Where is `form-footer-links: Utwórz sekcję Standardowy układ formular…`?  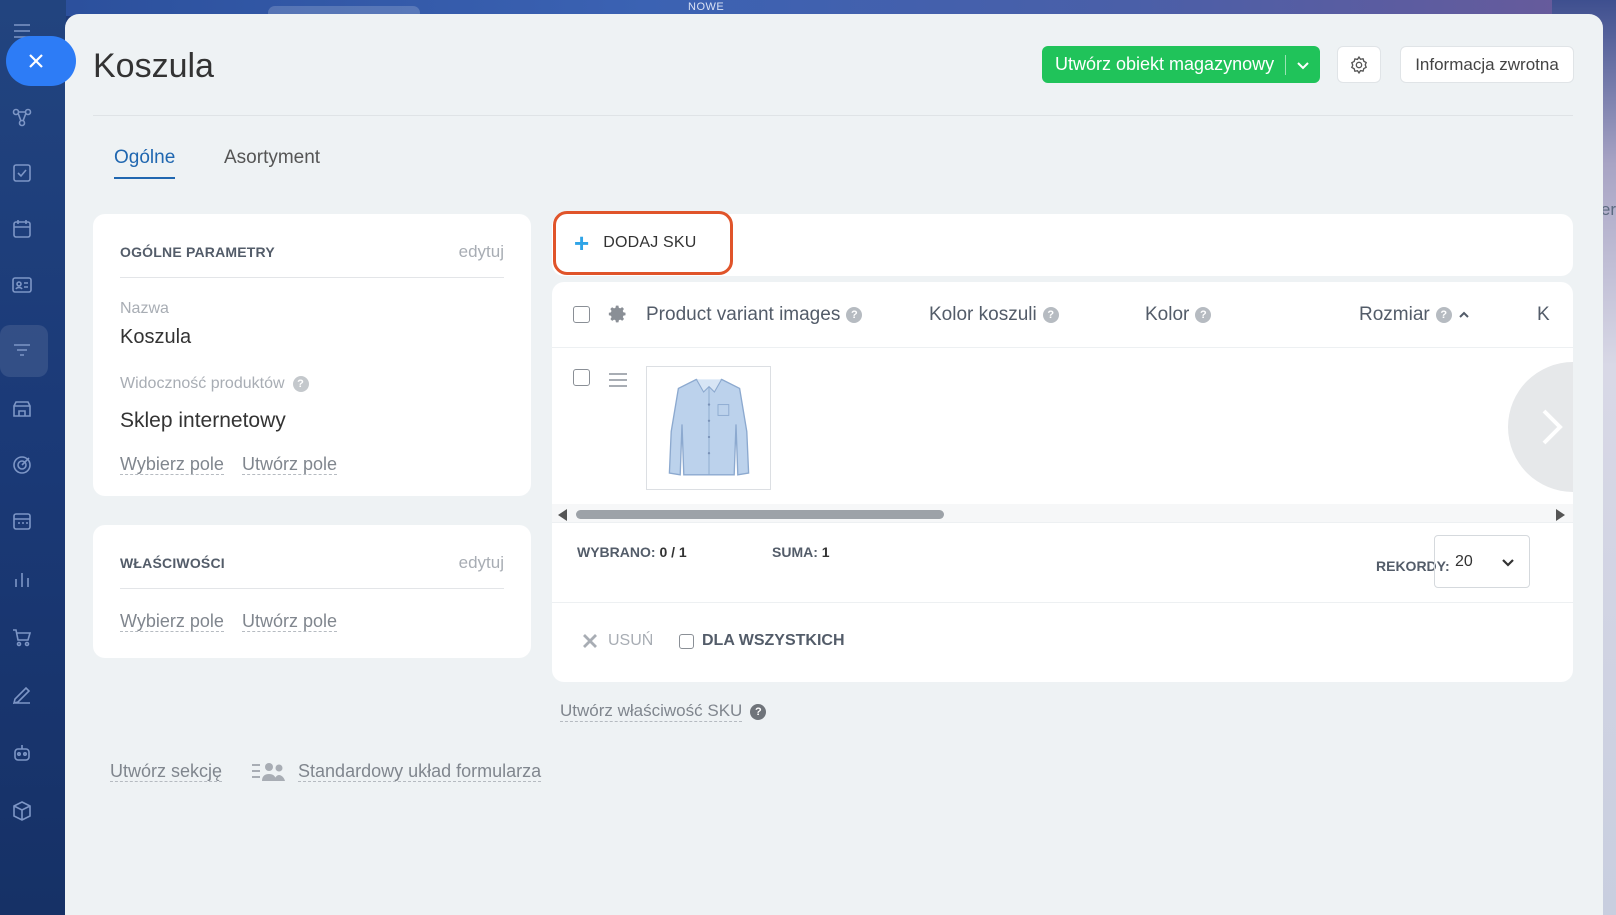 form-footer-links: Utwórz sekcję Standardowy układ formular… is located at coordinates (326, 771).